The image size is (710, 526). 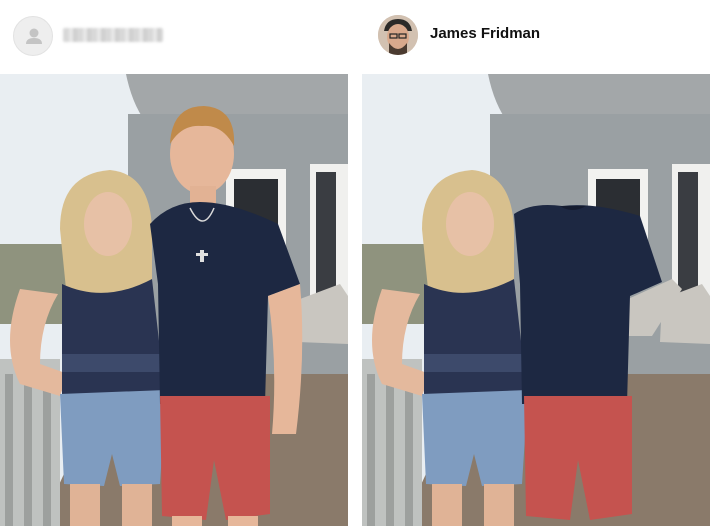 I want to click on post-header, so click(x=174, y=36).